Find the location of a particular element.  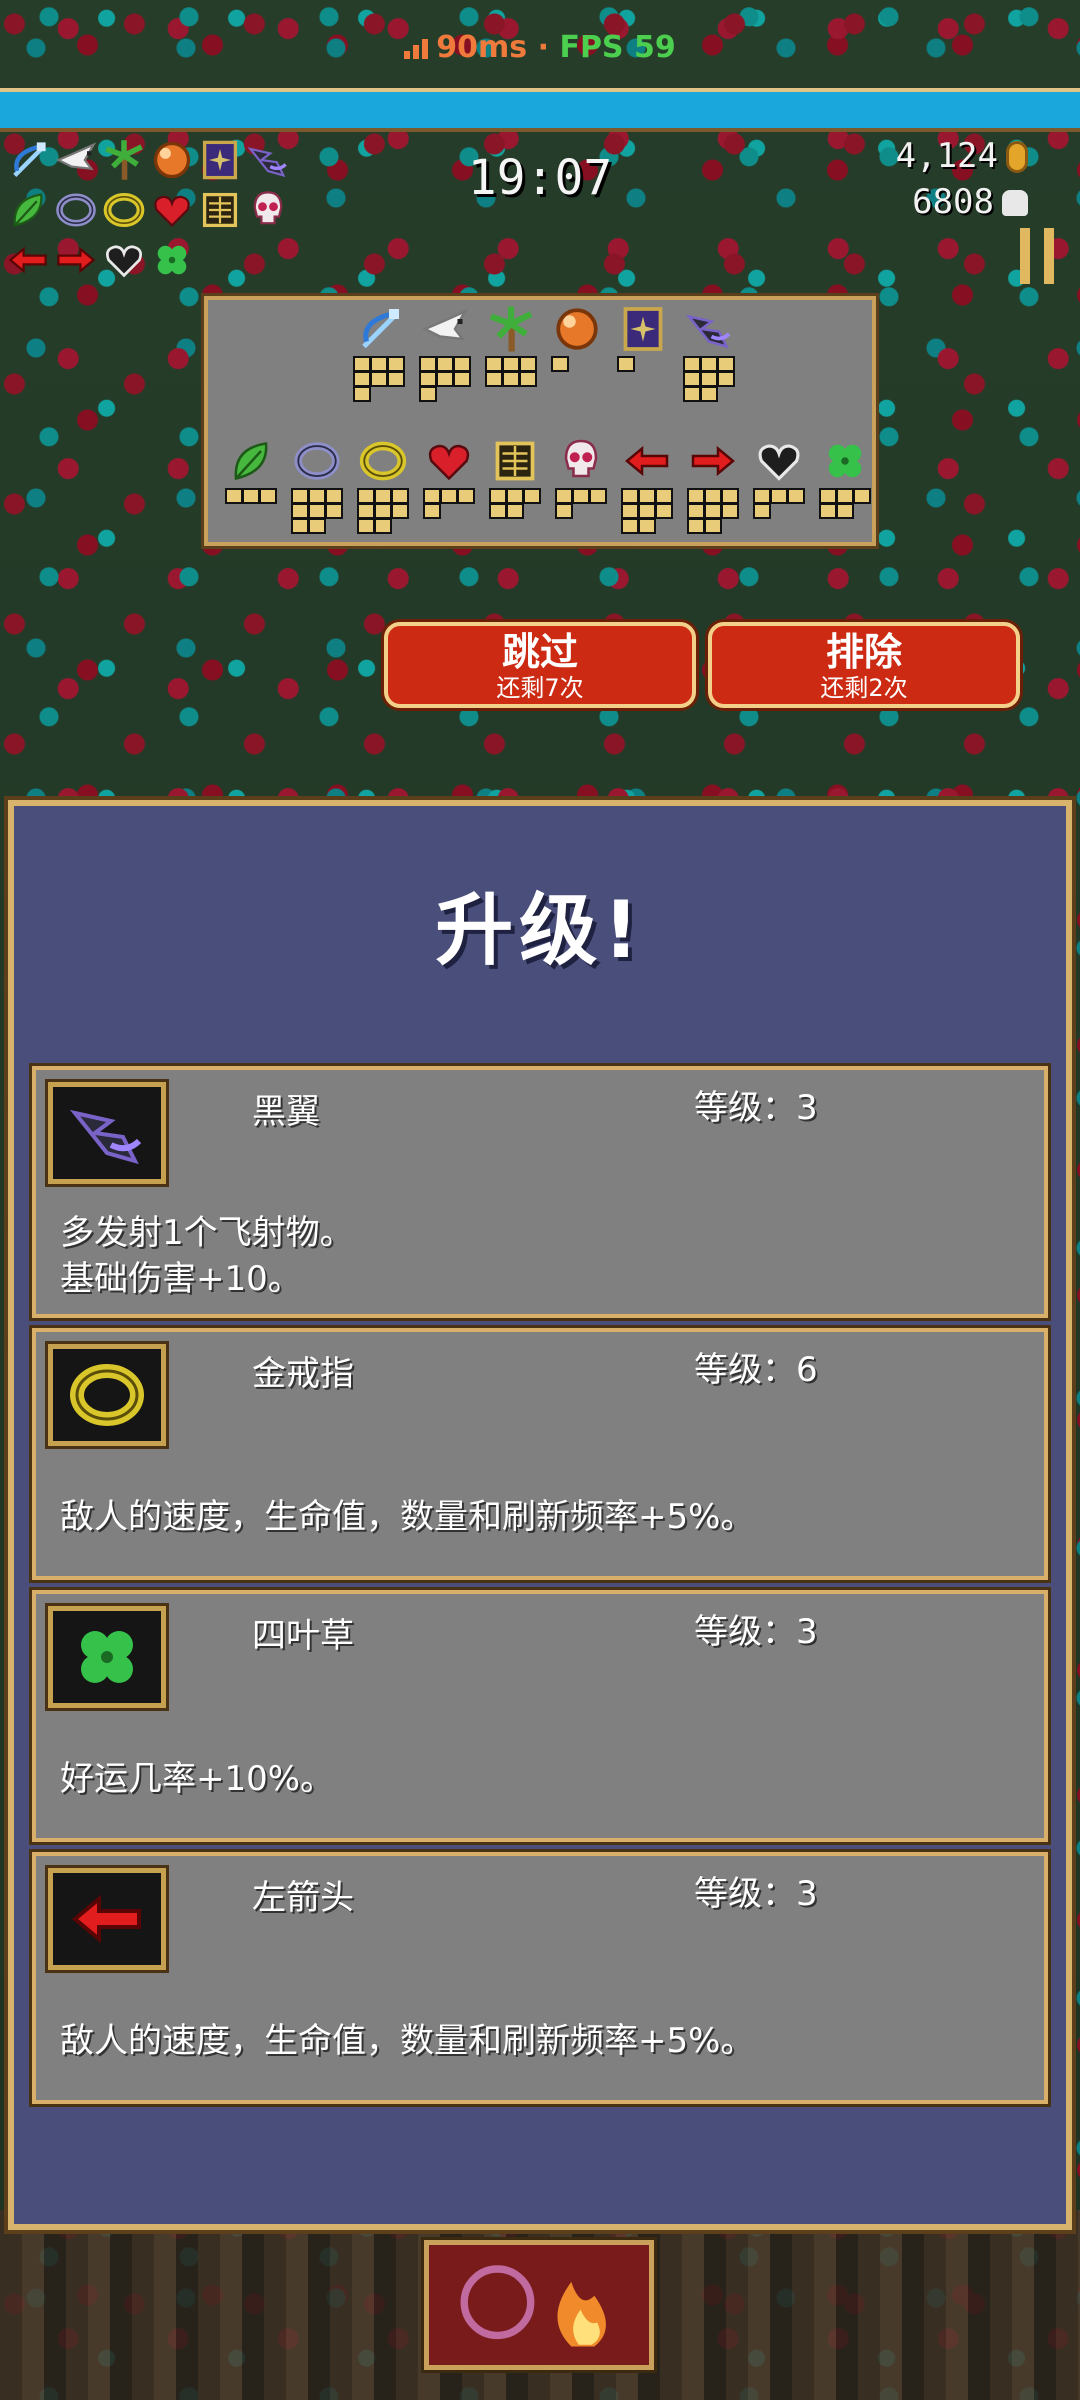

skull-icon is located at coordinates (1015, 203).